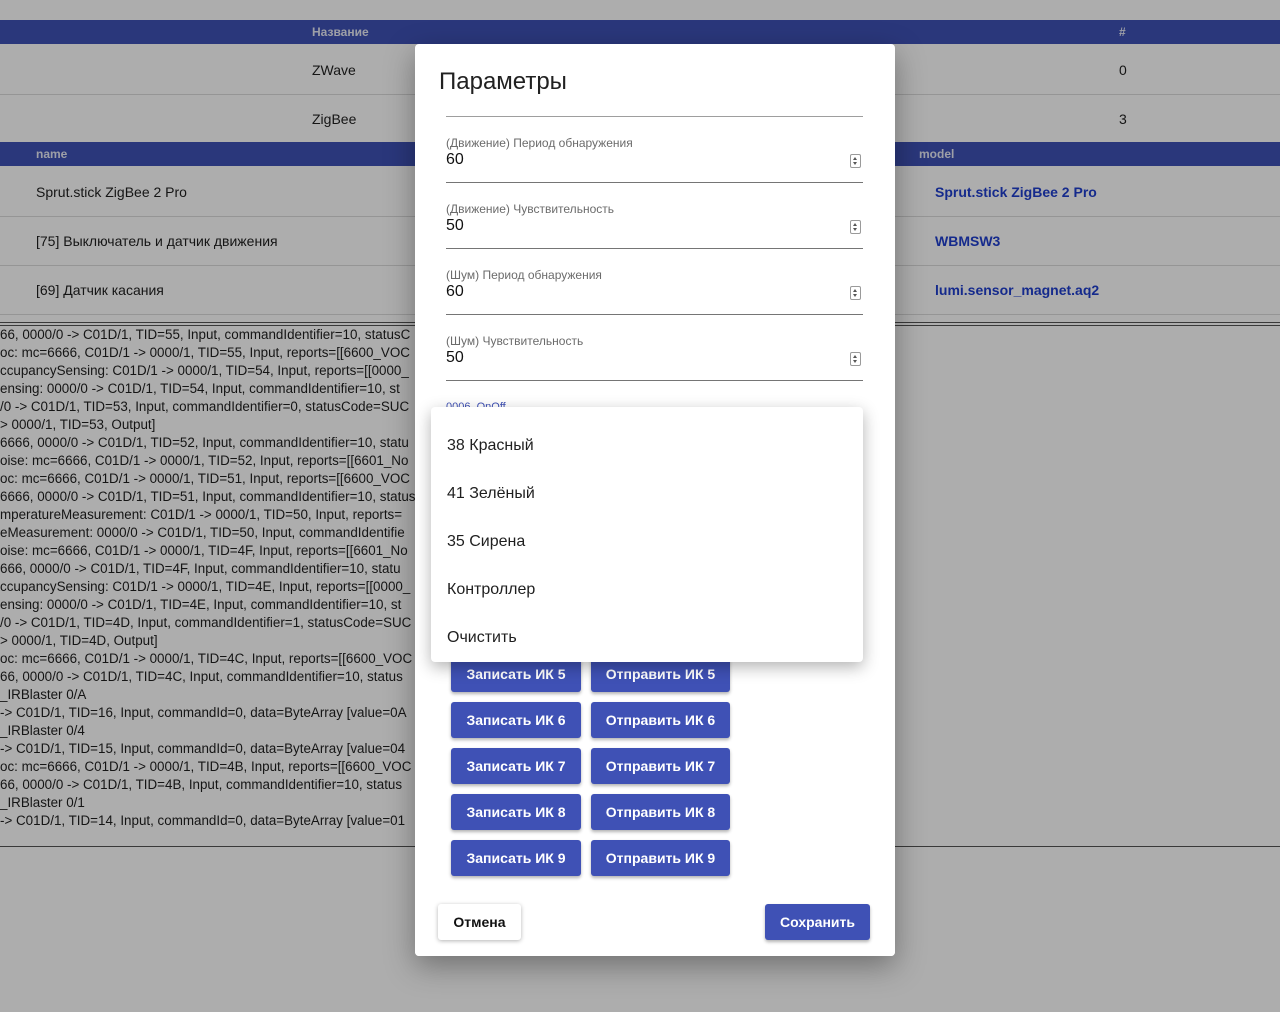  I want to click on dropdown-option: Контроллер, so click(647, 590).